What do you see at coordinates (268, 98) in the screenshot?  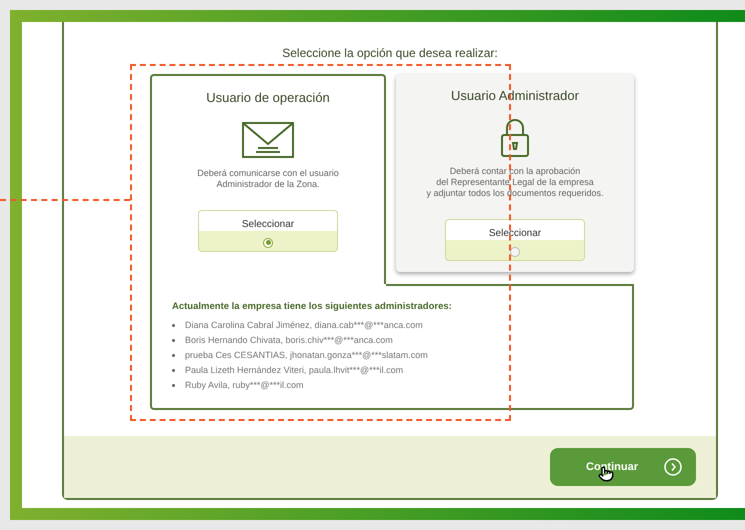 I see `option-title: Usuario de operación` at bounding box center [268, 98].